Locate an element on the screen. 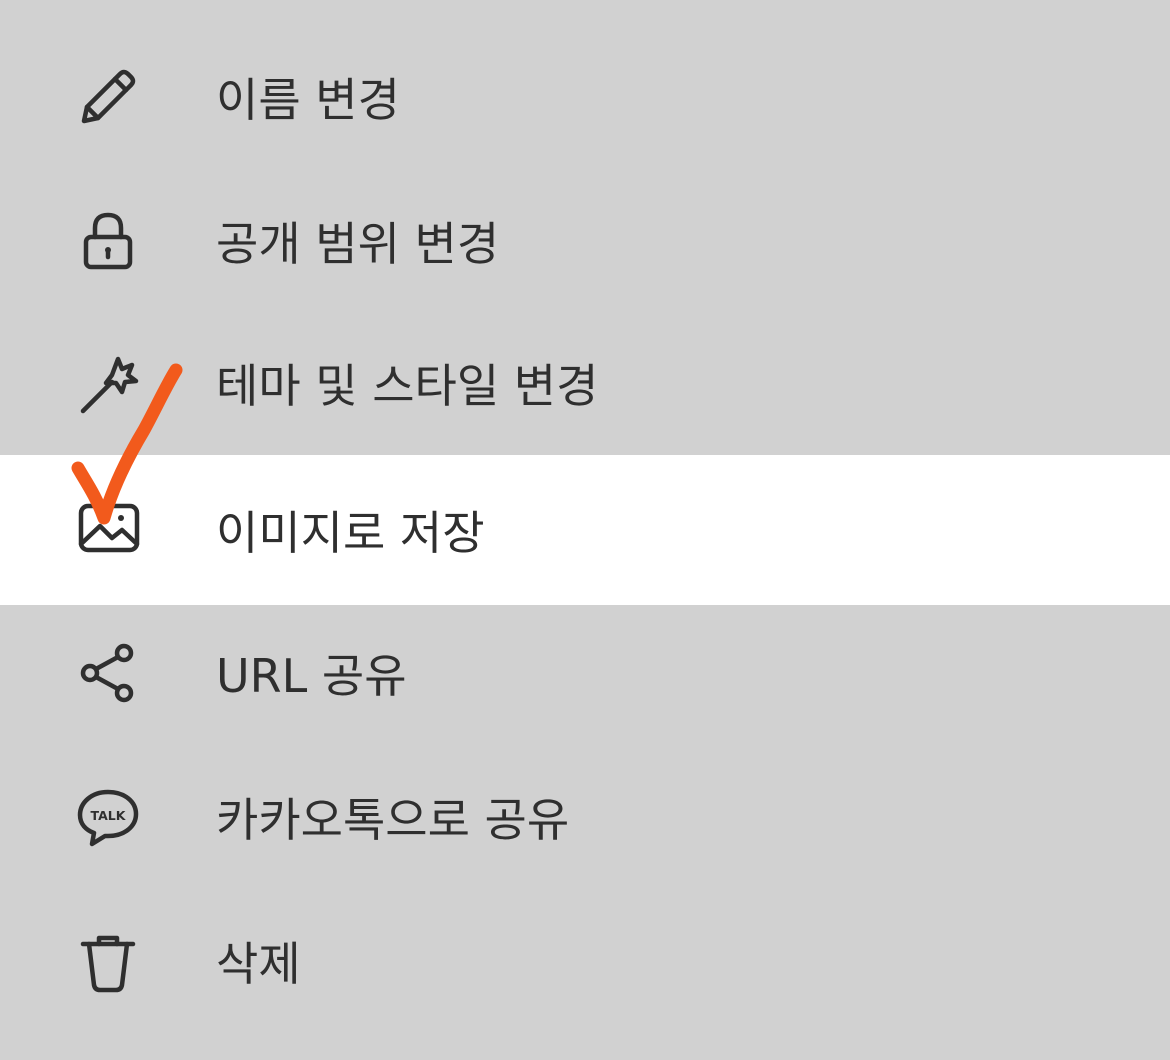 The image size is (1170, 1060). svg-text: TALK is located at coordinates (109, 815).